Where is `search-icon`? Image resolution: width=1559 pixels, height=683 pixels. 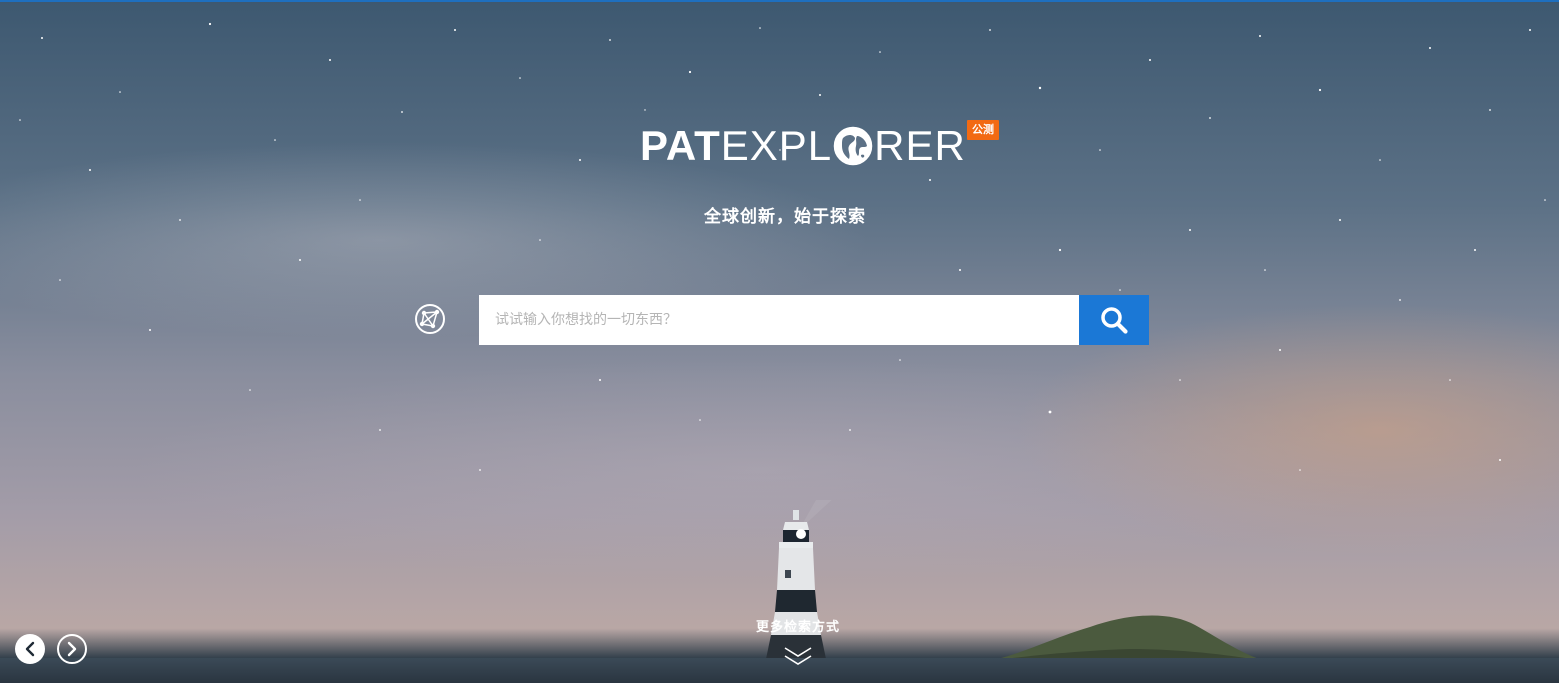 search-icon is located at coordinates (1114, 320).